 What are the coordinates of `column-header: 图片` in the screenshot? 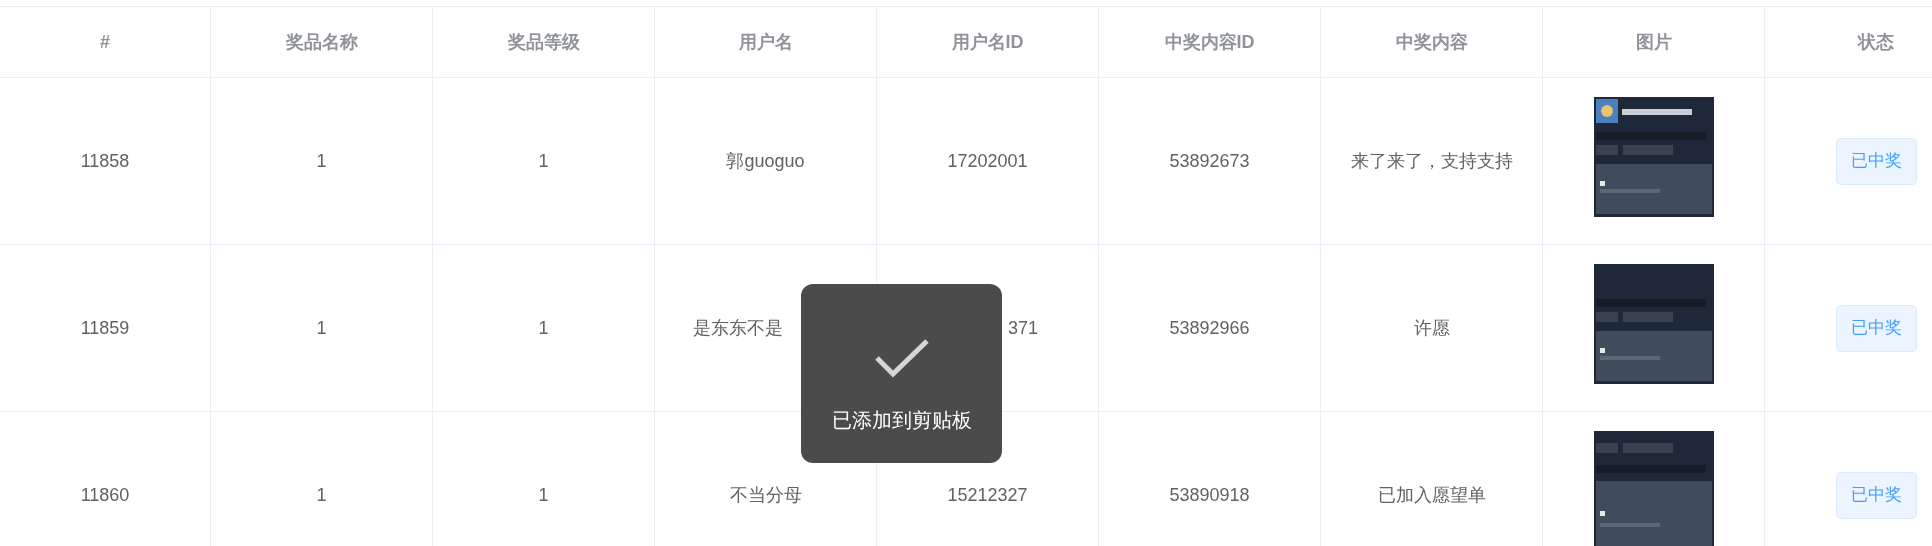 It's located at (1653, 42).